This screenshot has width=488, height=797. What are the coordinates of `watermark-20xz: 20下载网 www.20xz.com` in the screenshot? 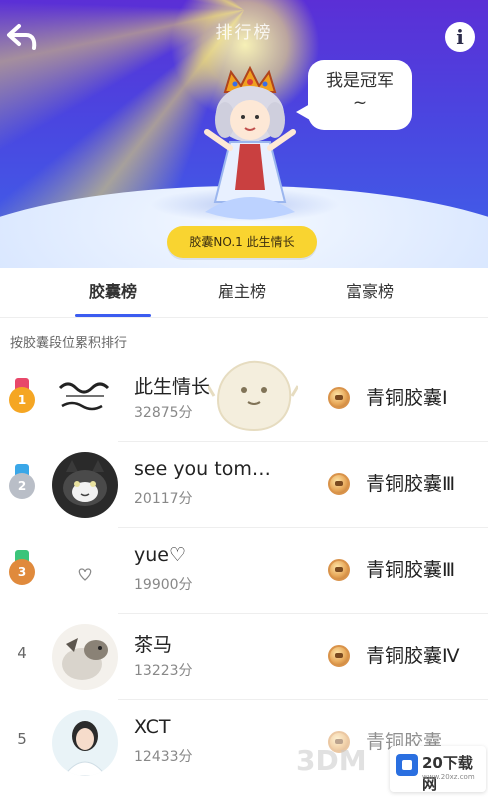 It's located at (438, 769).